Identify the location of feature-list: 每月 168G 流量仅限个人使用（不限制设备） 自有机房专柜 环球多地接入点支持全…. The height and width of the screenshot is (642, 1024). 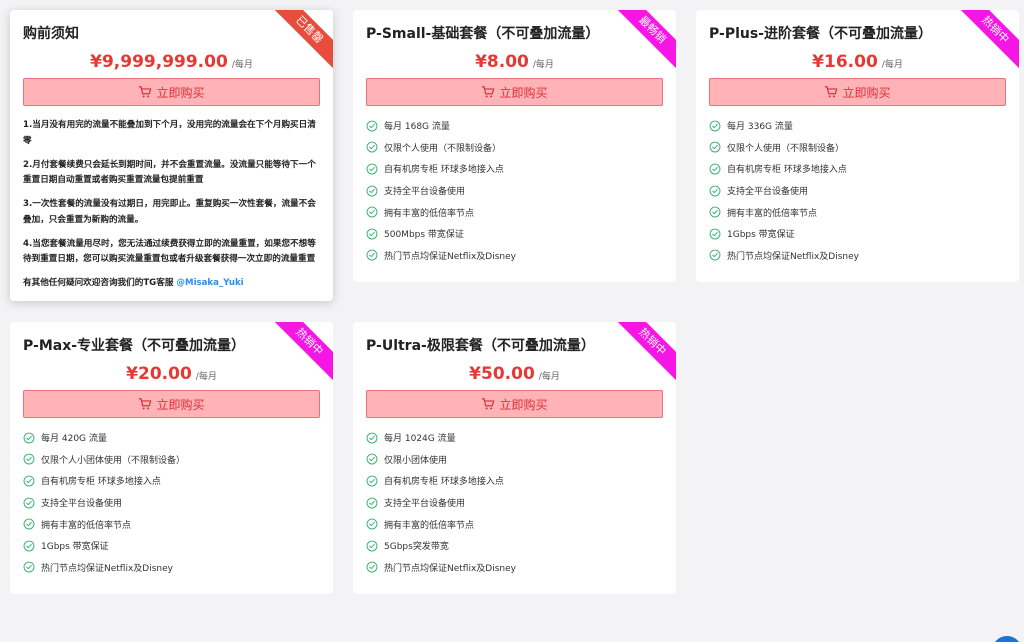
(441, 190).